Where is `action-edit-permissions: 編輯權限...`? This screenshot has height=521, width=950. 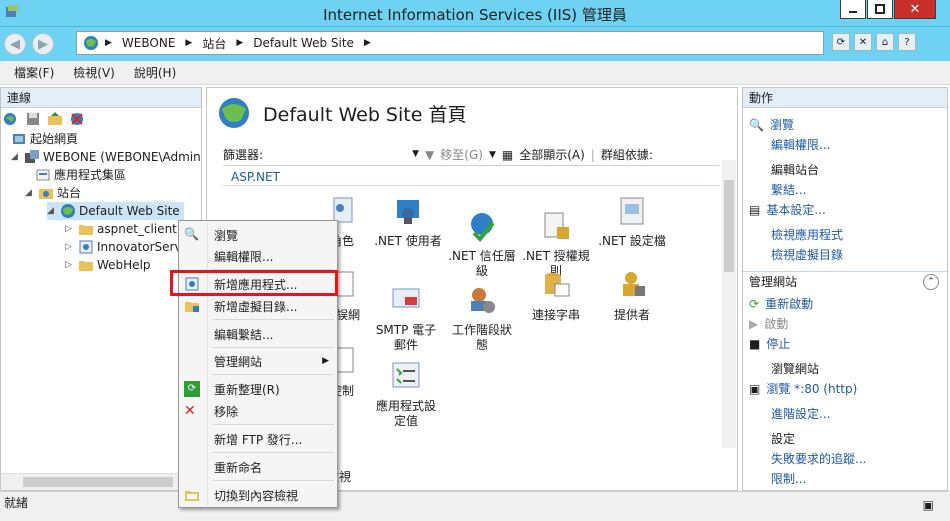
action-edit-permissions: 編輯權限... is located at coordinates (800, 145).